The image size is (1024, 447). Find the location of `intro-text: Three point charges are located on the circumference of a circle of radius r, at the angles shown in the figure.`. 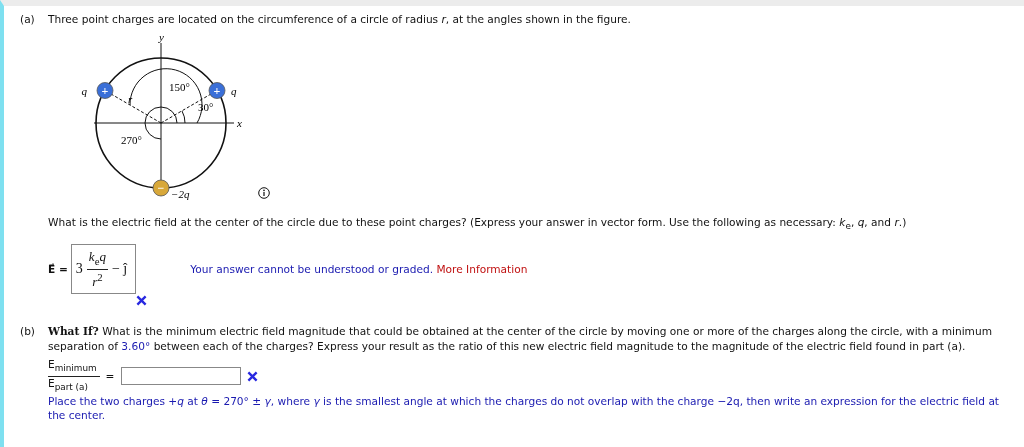

intro-text: Three point charges are located on the circumference of a circle of radius r, at the angles shown in the figure. is located at coordinates (340, 19).